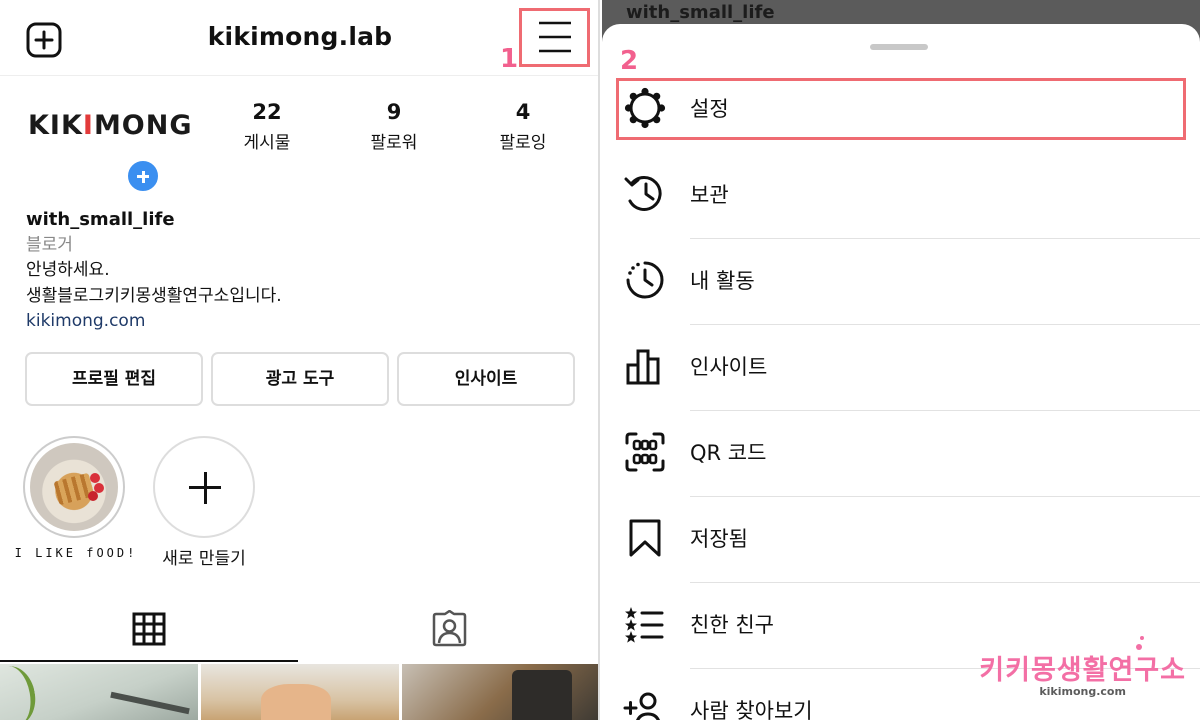  Describe the element at coordinates (300, 379) in the screenshot. I see `ad-tools-button: 광고 도구` at that location.